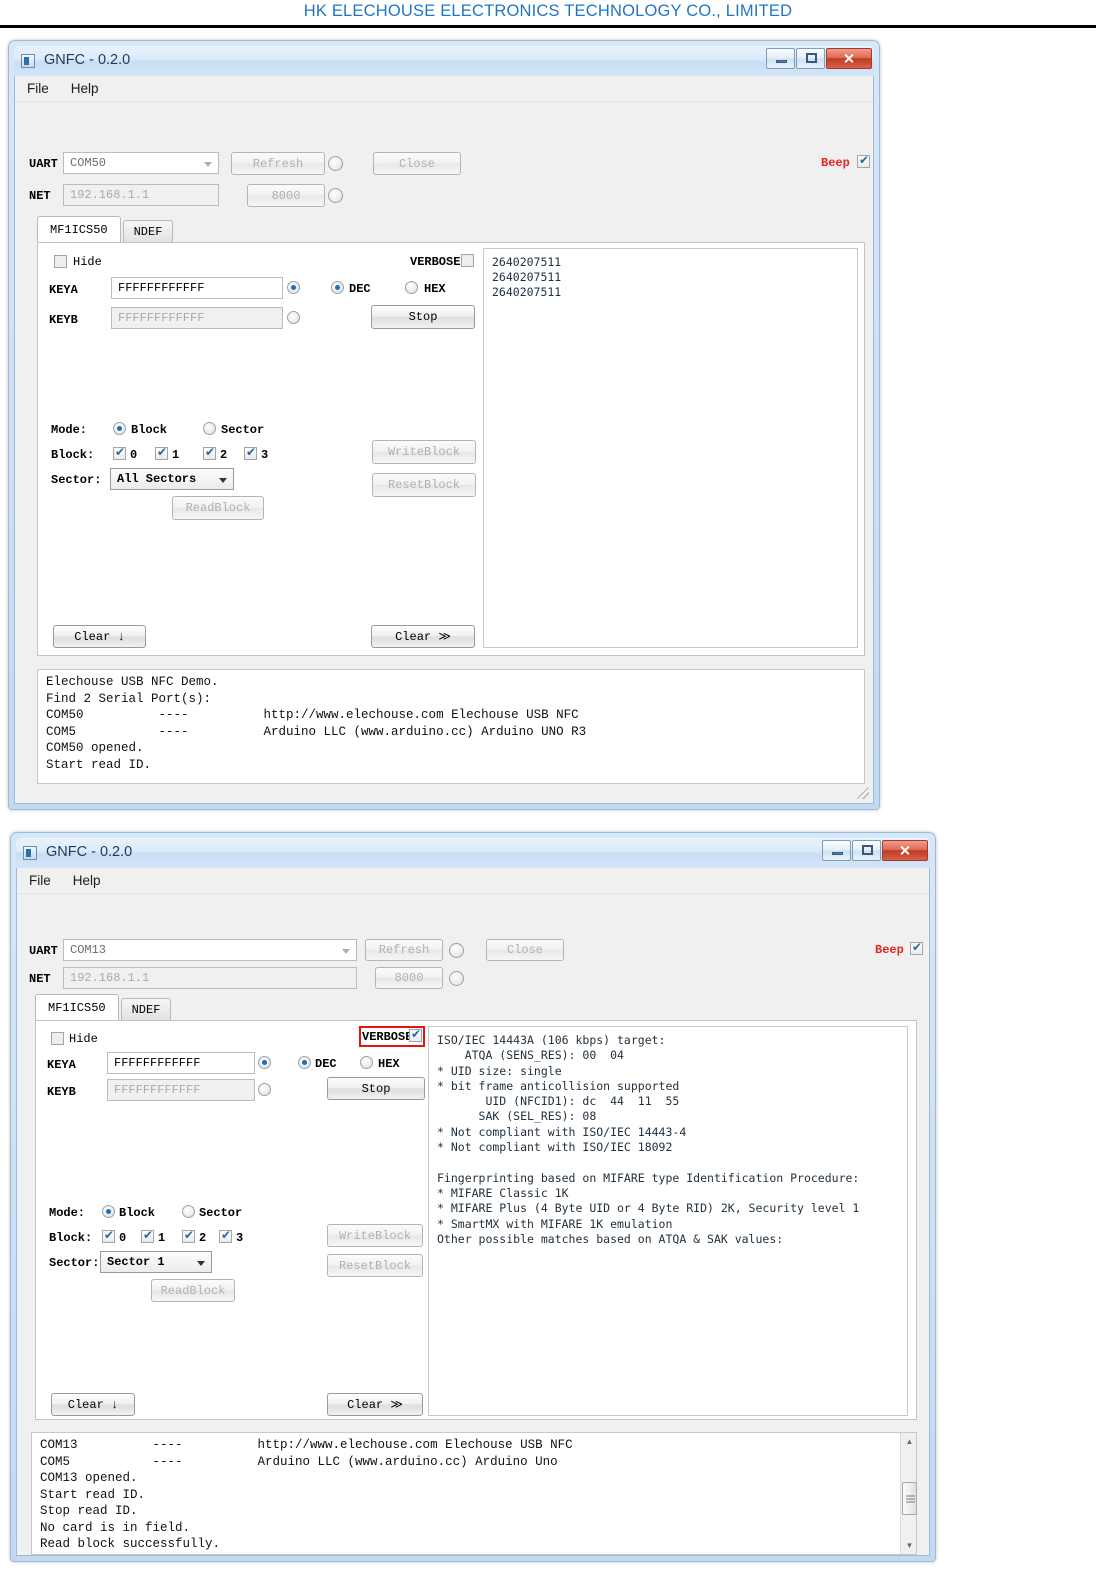 The width and height of the screenshot is (1096, 1579). I want to click on sector-select: Sector 1, so click(156, 1262).